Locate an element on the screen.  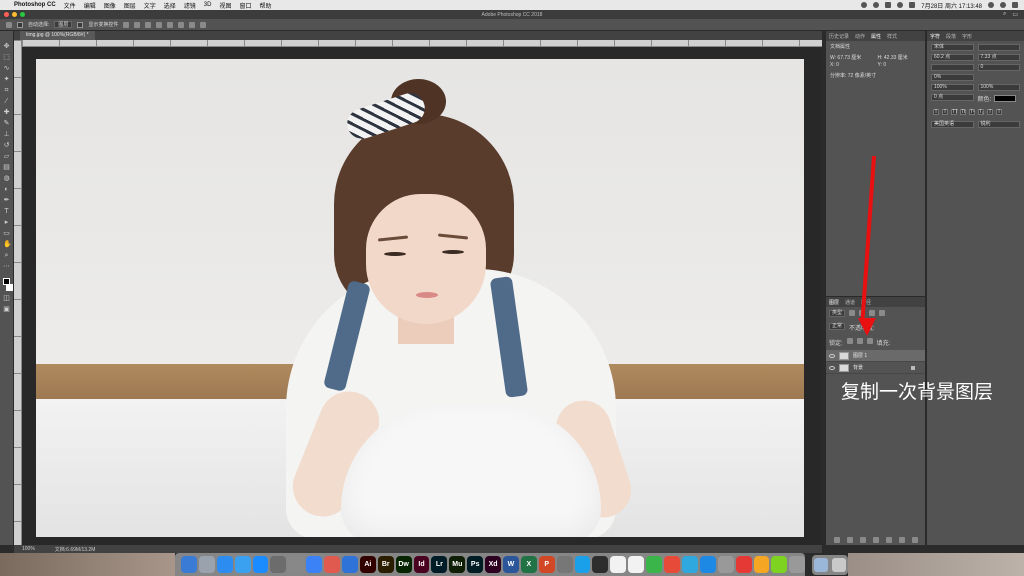
horizontal-scale-field: 100% is located at coordinates (998, 87).